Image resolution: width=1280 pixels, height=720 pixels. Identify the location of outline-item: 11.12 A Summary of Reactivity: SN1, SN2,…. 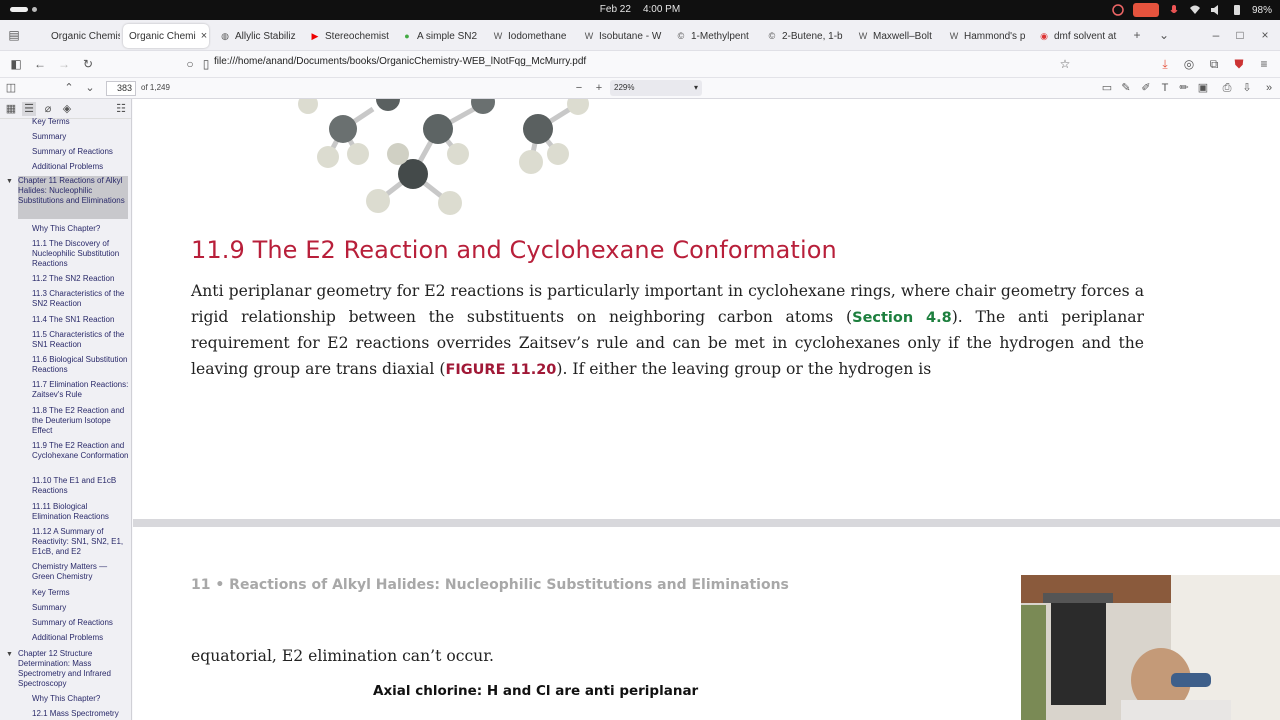
(81, 542).